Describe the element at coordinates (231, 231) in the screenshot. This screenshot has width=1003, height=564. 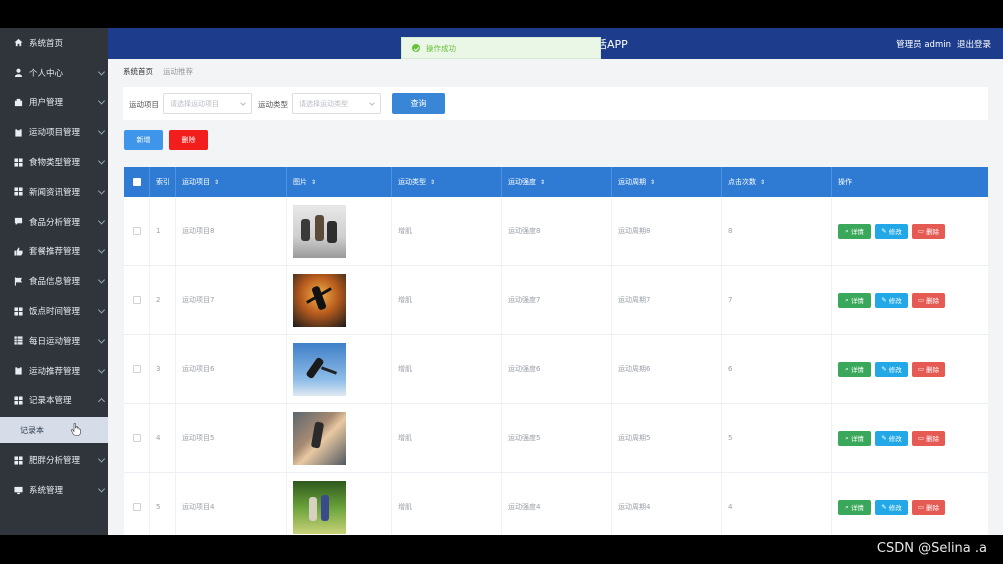
I see `item-cell: 运动项目8` at that location.